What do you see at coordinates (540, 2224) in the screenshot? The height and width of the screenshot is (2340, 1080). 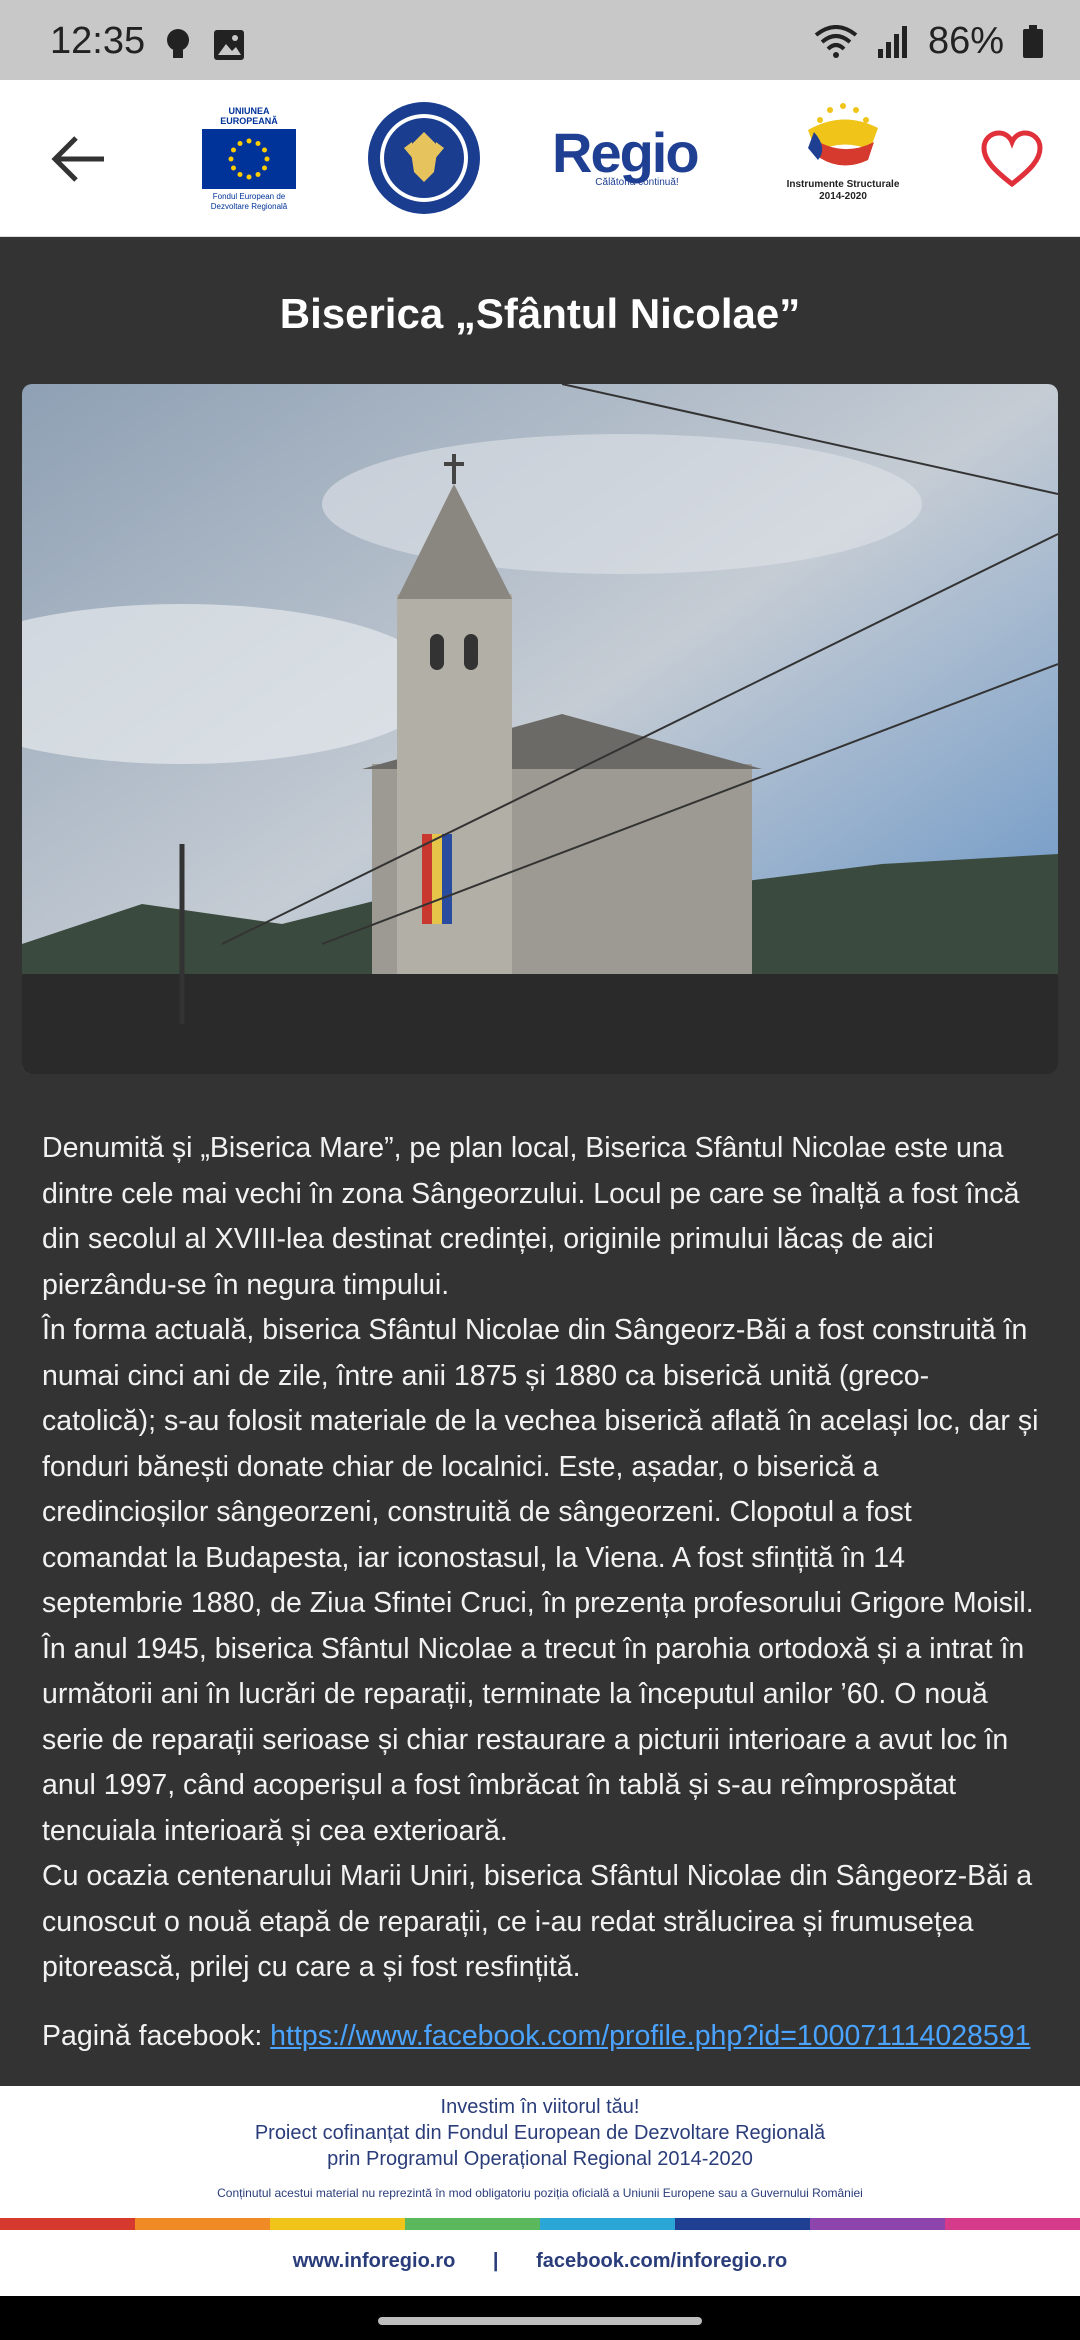 I see `rainbow-stripe` at bounding box center [540, 2224].